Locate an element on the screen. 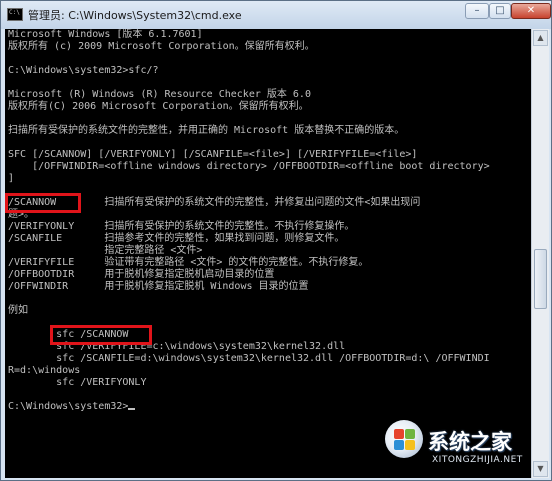 Image resolution: width=552 pixels, height=481 pixels. close-button: ✕ is located at coordinates (531, 11).